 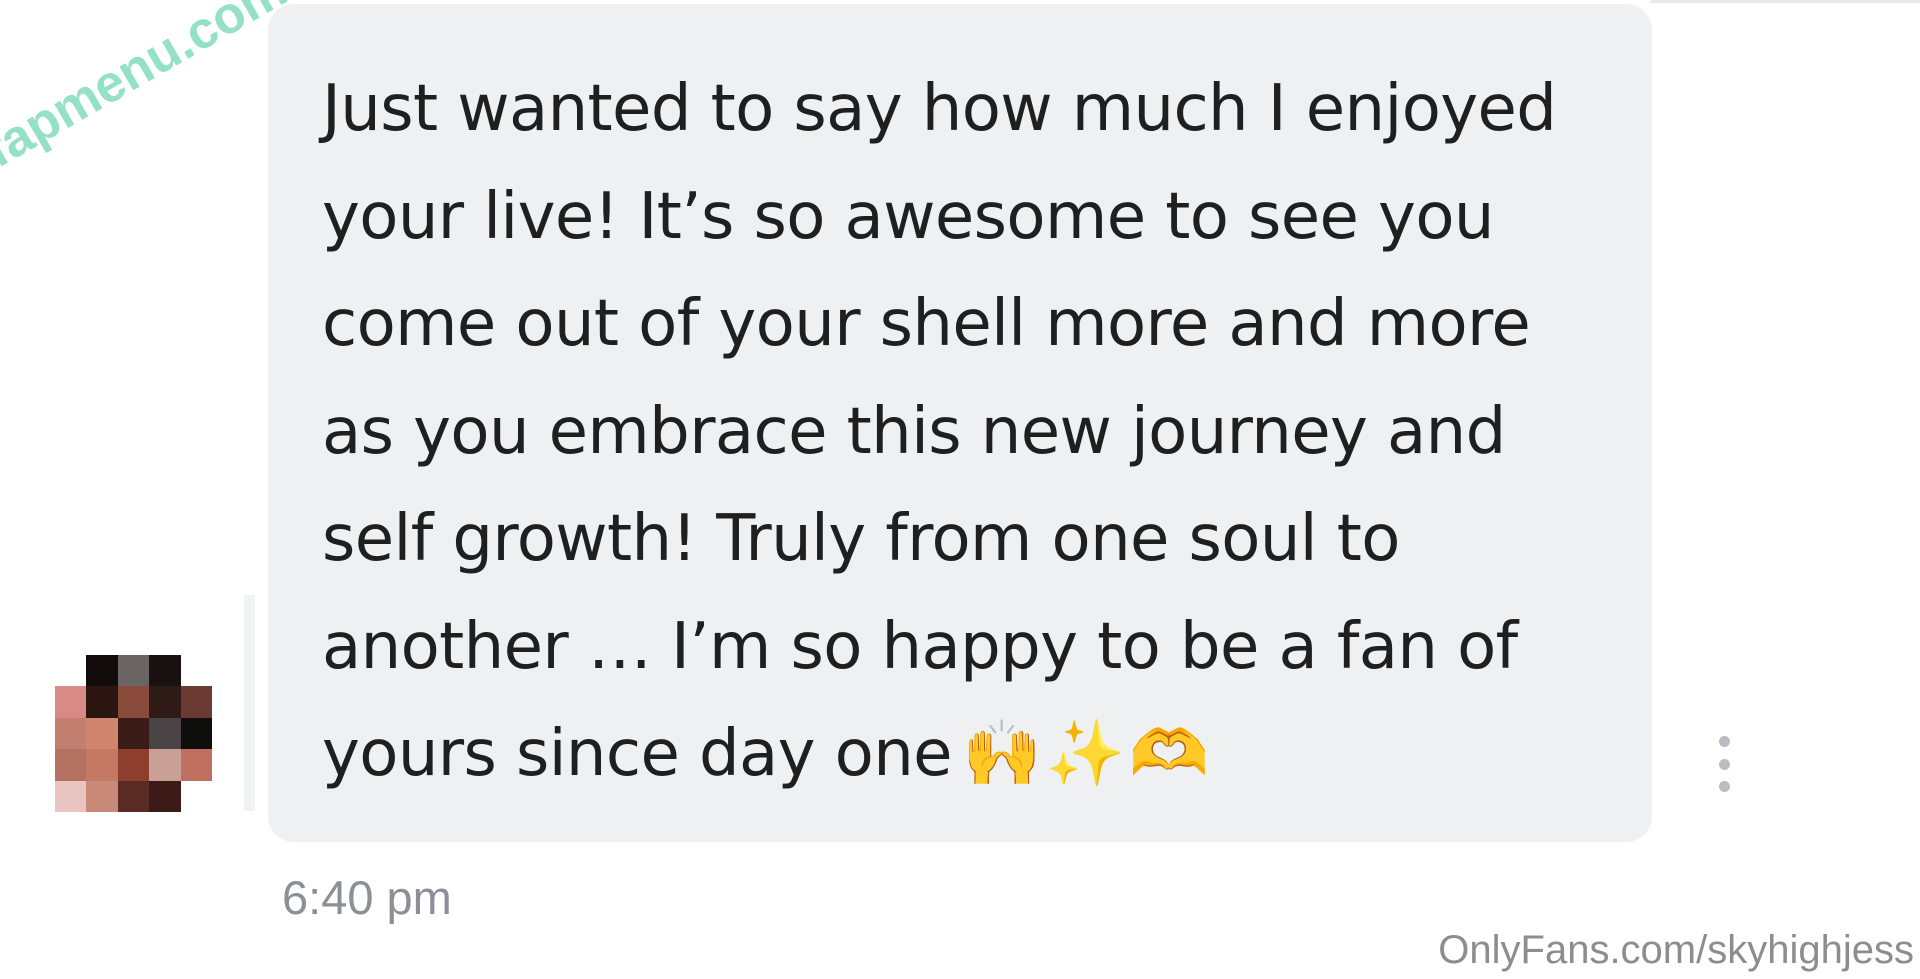 I want to click on avatar, so click(x=133, y=733).